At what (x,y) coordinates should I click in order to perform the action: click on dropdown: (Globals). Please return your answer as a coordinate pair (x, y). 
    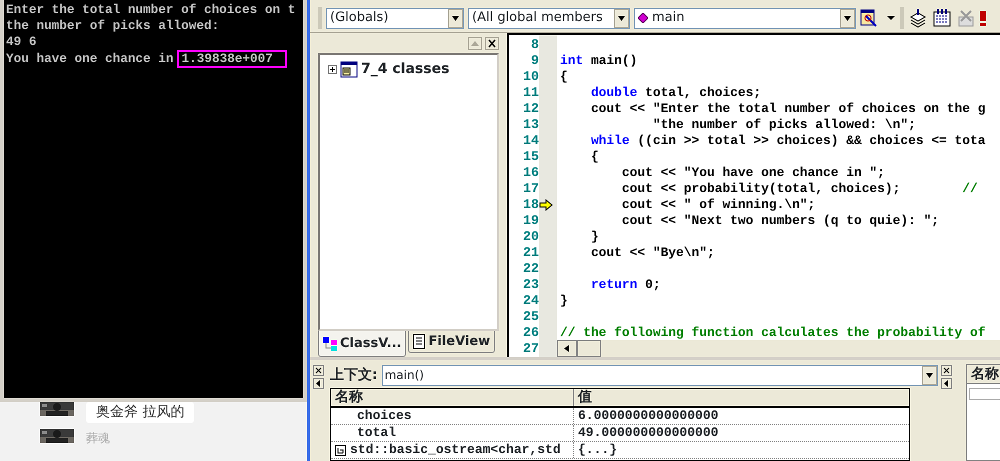
    Looking at the image, I should click on (395, 18).